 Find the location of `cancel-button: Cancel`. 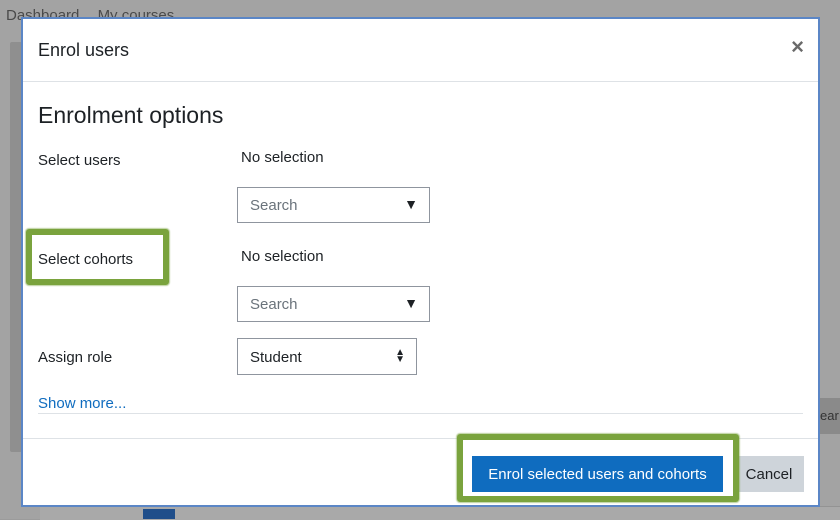

cancel-button: Cancel is located at coordinates (769, 474).